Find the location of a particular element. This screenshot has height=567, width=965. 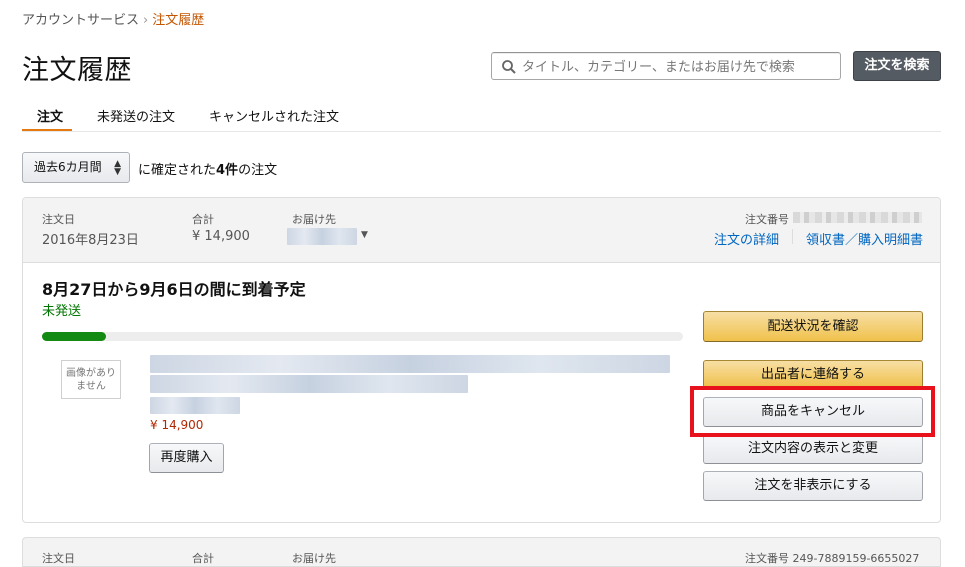

arrival-estimate: 8月27日から9月6日の間に到着予定 is located at coordinates (174, 289).